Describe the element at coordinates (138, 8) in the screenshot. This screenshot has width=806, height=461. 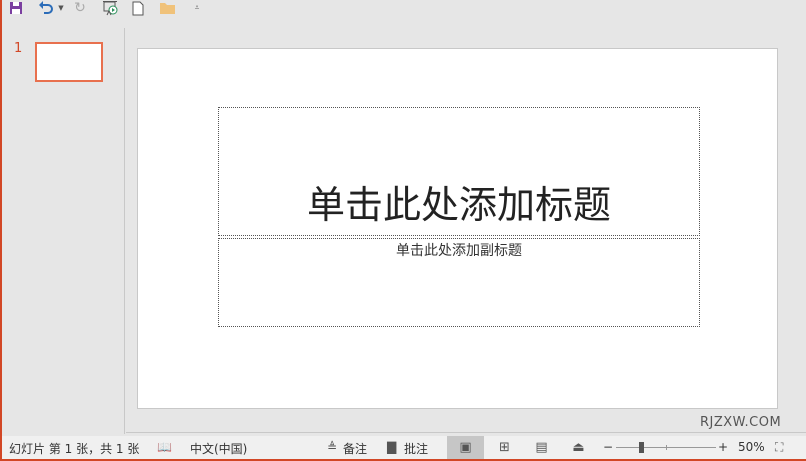
I see `new-file-icon` at that location.